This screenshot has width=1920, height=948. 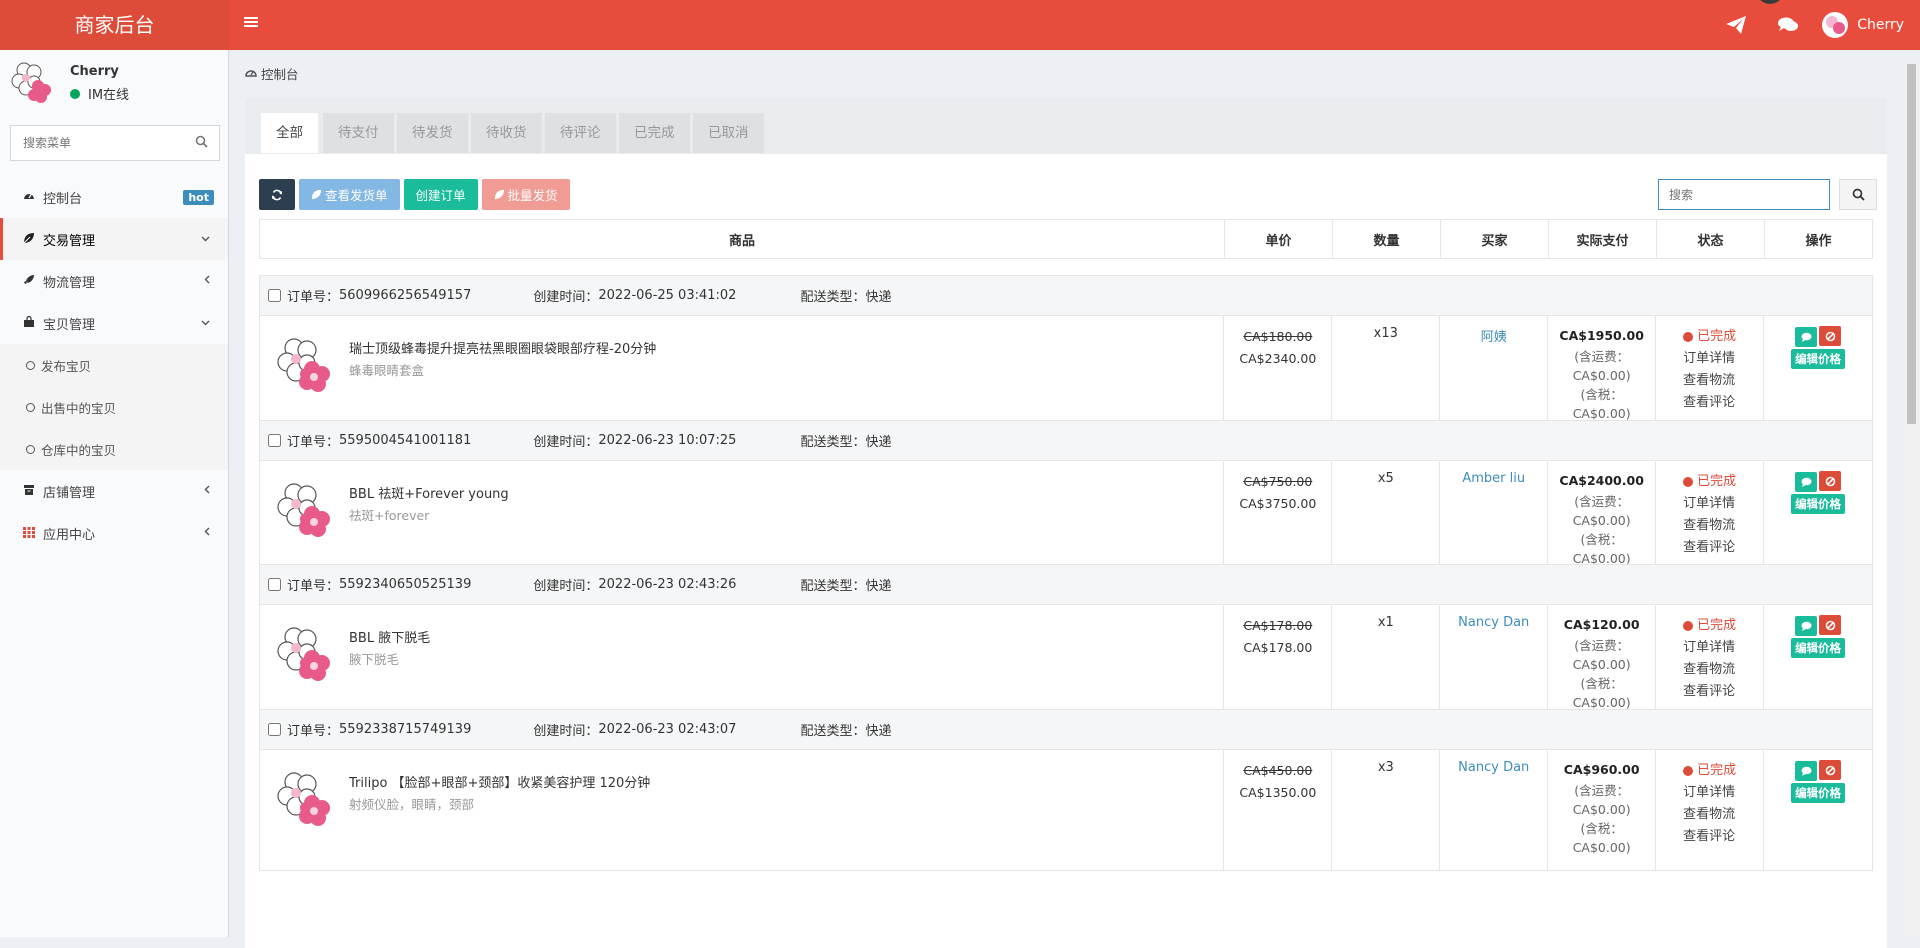 I want to click on order-search-input, so click(x=1744, y=194).